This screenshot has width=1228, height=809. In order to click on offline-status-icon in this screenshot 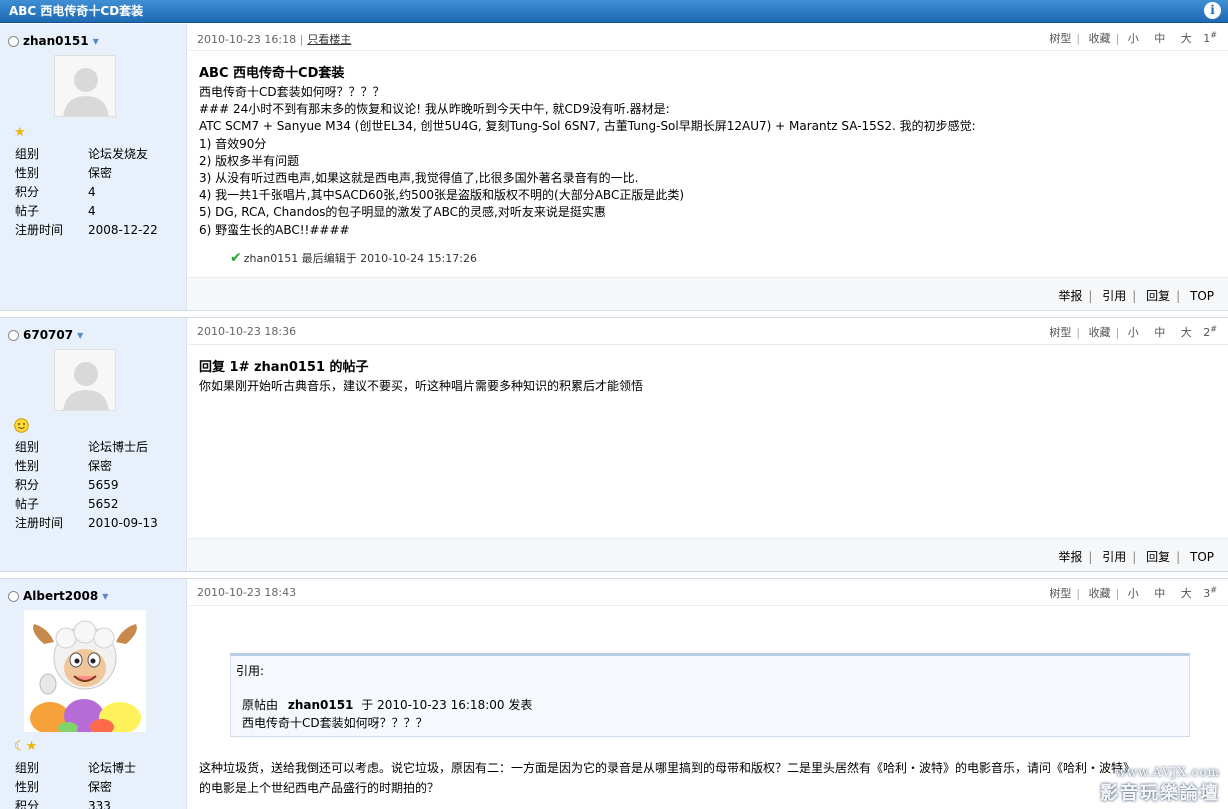, I will do `click(13, 596)`.